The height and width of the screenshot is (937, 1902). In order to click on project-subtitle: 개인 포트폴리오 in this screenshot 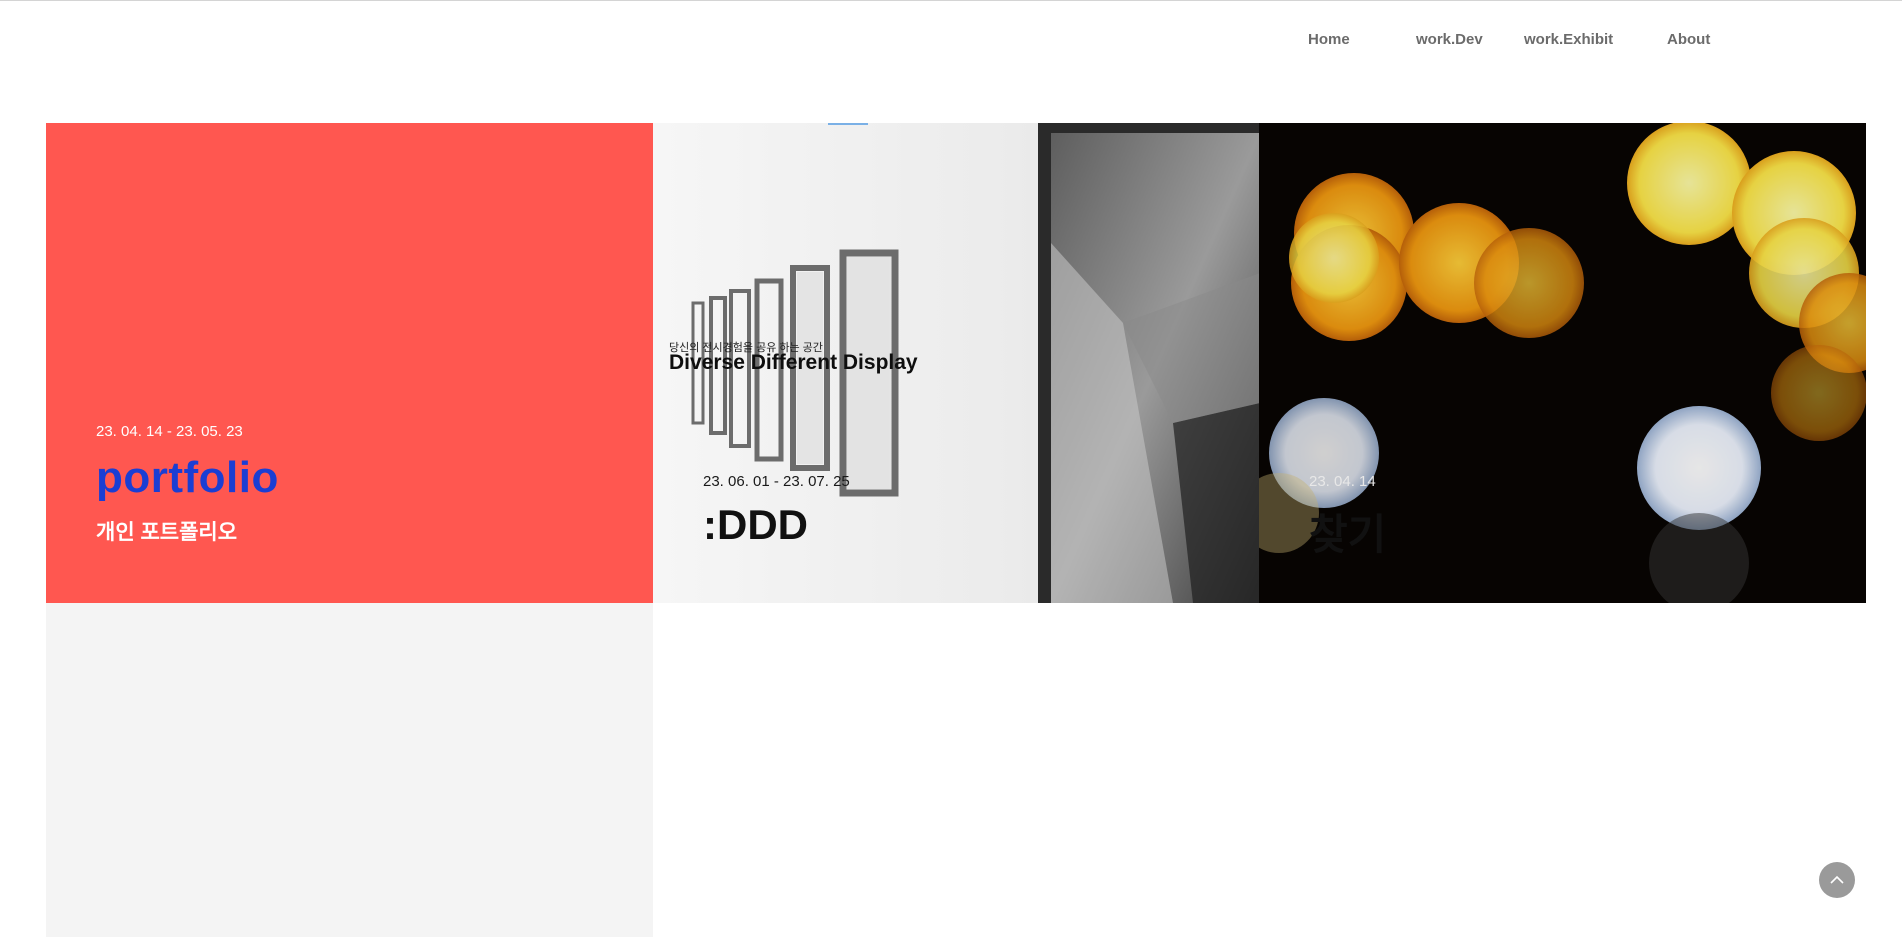, I will do `click(167, 532)`.